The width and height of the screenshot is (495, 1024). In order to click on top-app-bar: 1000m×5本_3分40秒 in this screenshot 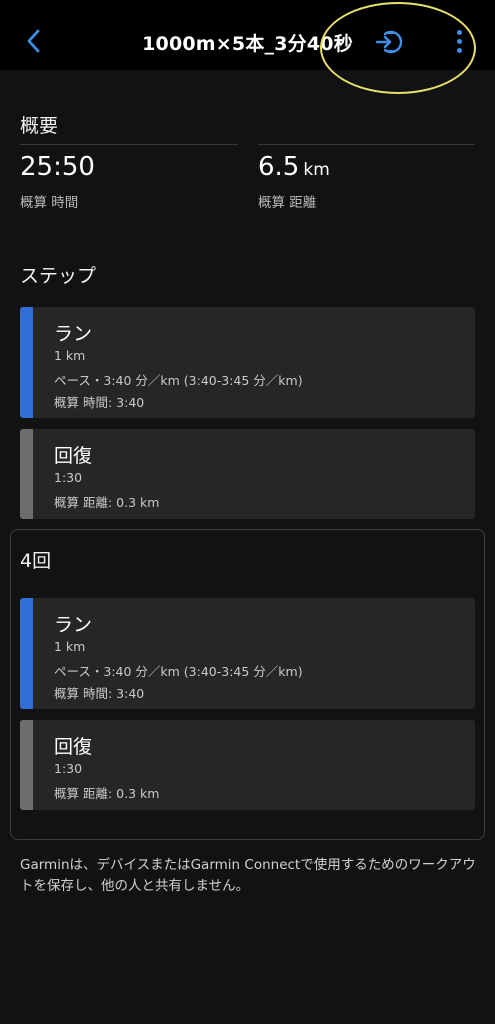, I will do `click(247, 35)`.